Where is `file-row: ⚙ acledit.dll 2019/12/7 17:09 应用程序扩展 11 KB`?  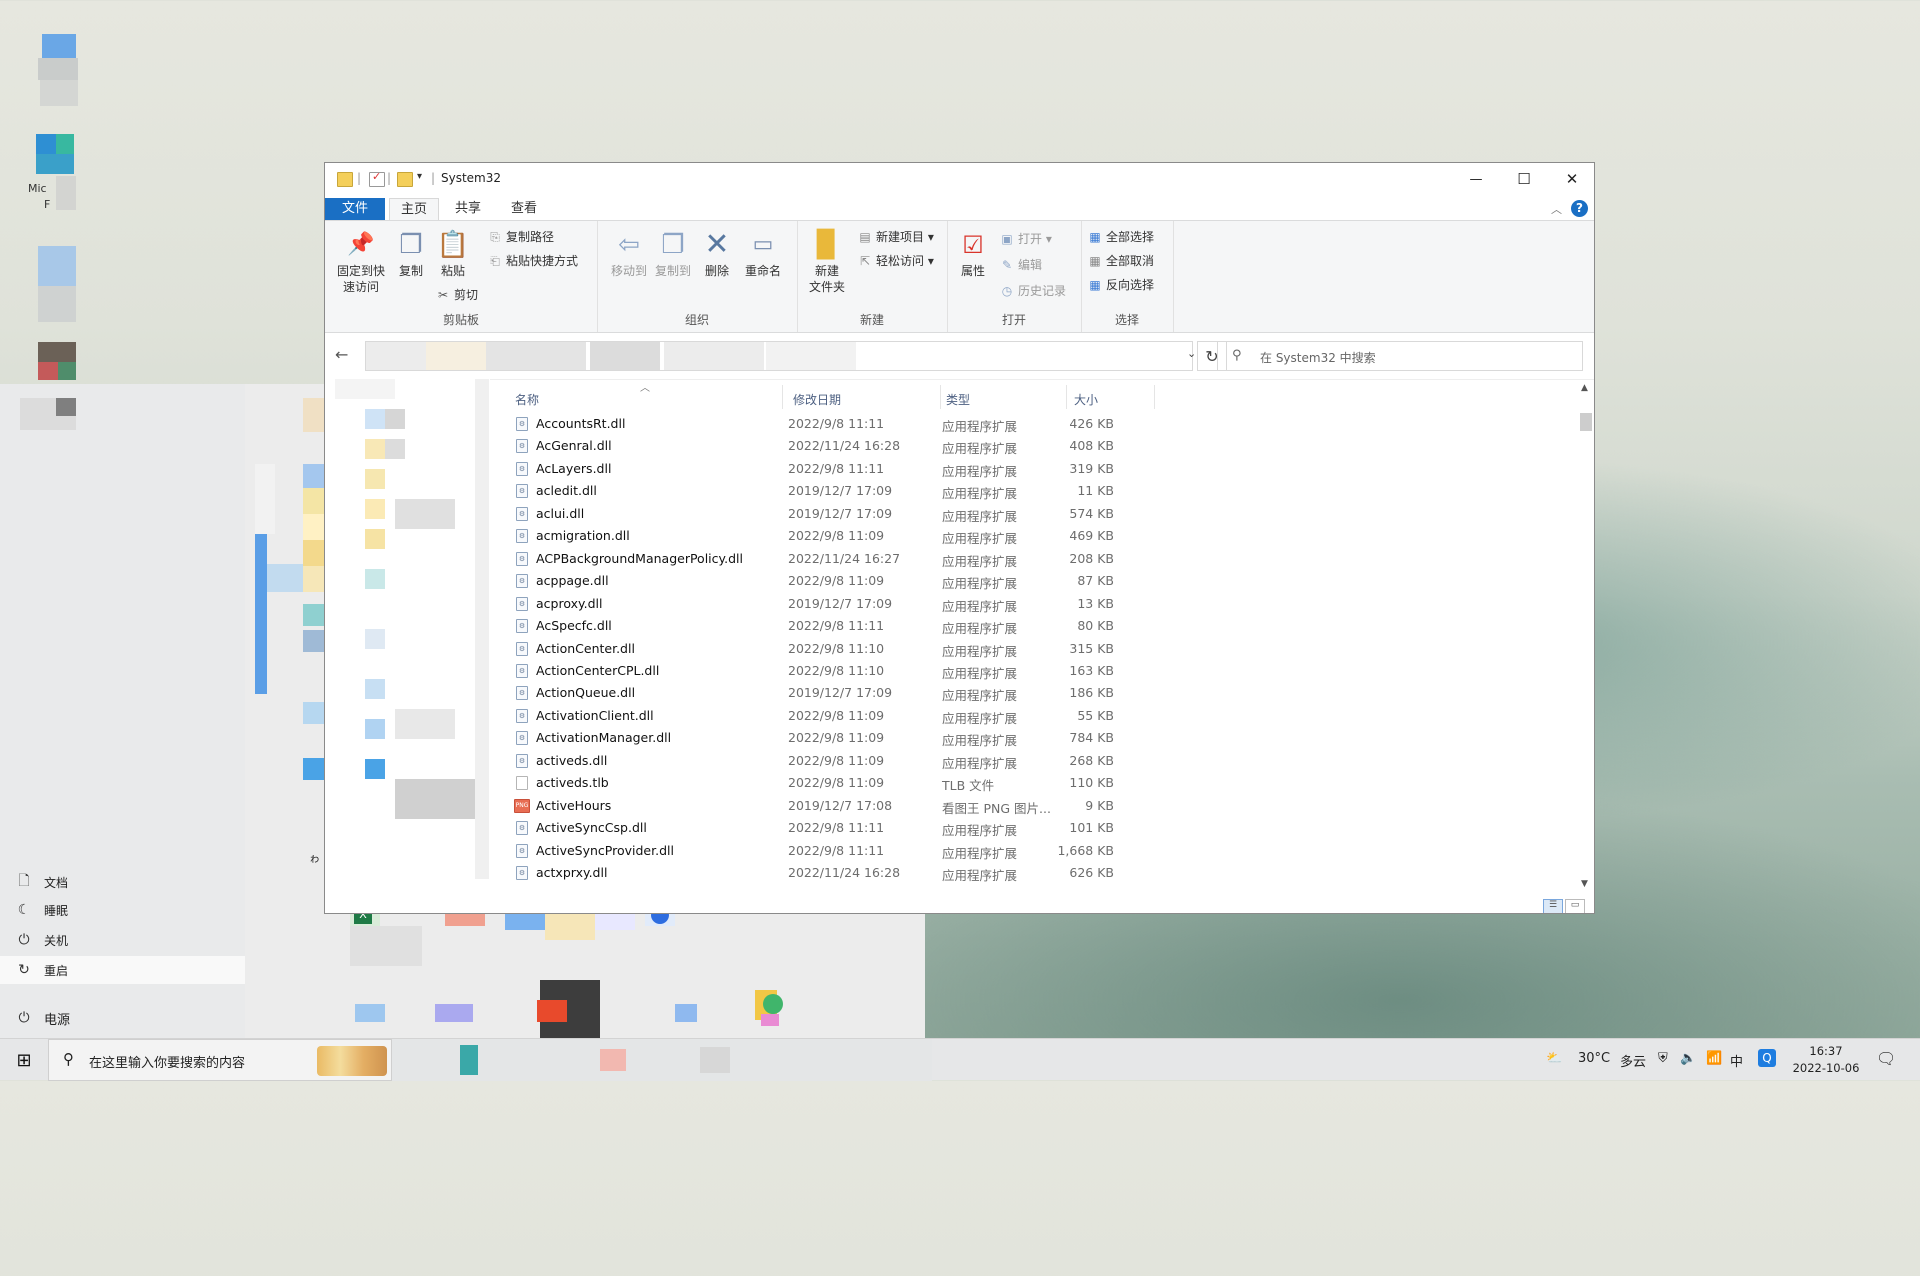 file-row: ⚙ acledit.dll 2019/12/7 17:09 应用程序扩展 11 KB is located at coordinates (840, 491).